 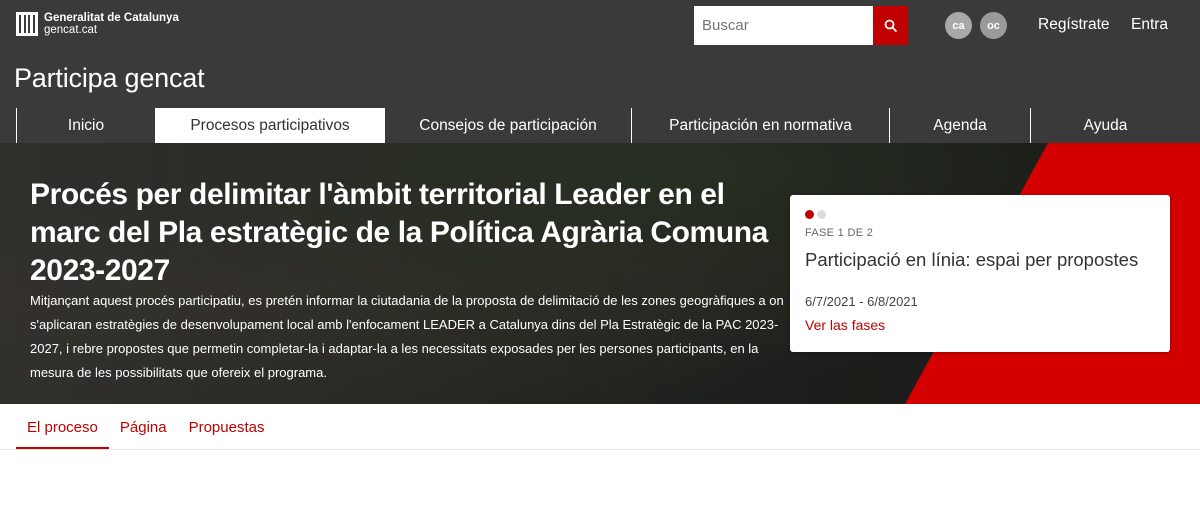 I want to click on tab-el-proceso: El proceso, so click(x=62, y=427).